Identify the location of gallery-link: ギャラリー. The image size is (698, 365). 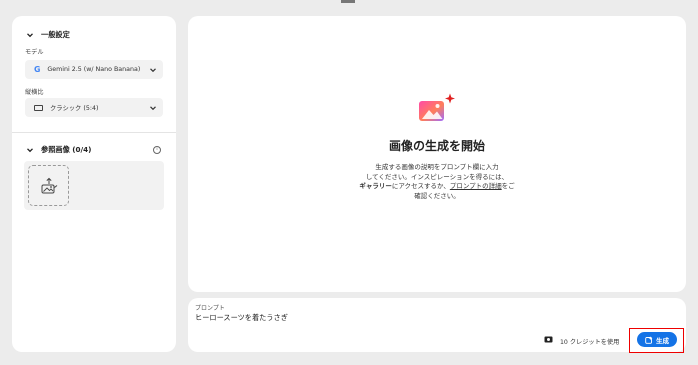
(375, 186).